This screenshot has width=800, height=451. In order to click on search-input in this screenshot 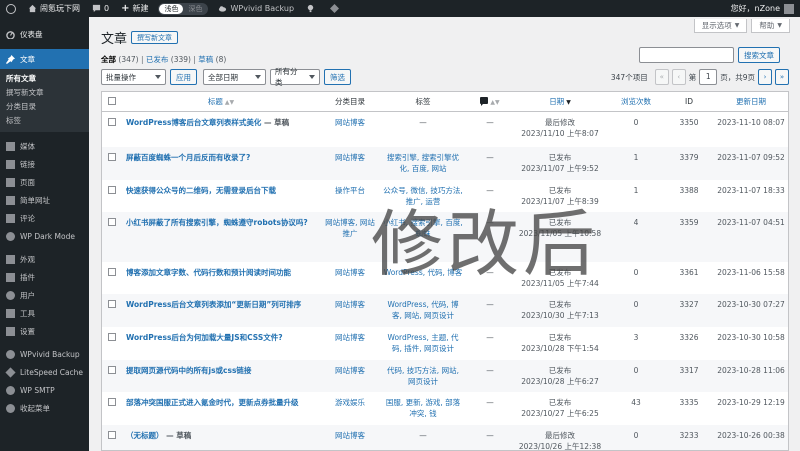, I will do `click(686, 55)`.